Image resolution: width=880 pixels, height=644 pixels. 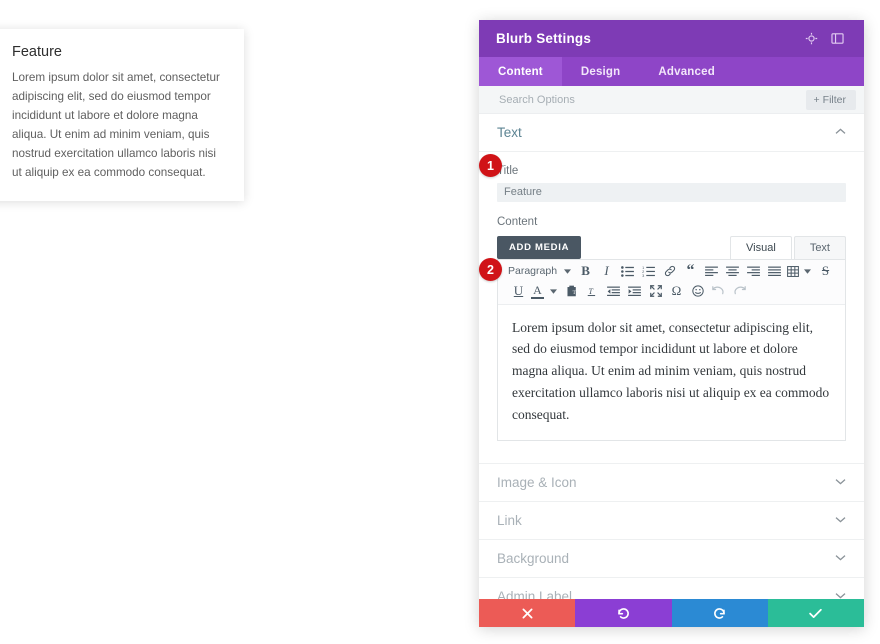 I want to click on editor-toolbar-row-1: Paragraph B I 1 2 3 “ S, so click(x=671, y=271).